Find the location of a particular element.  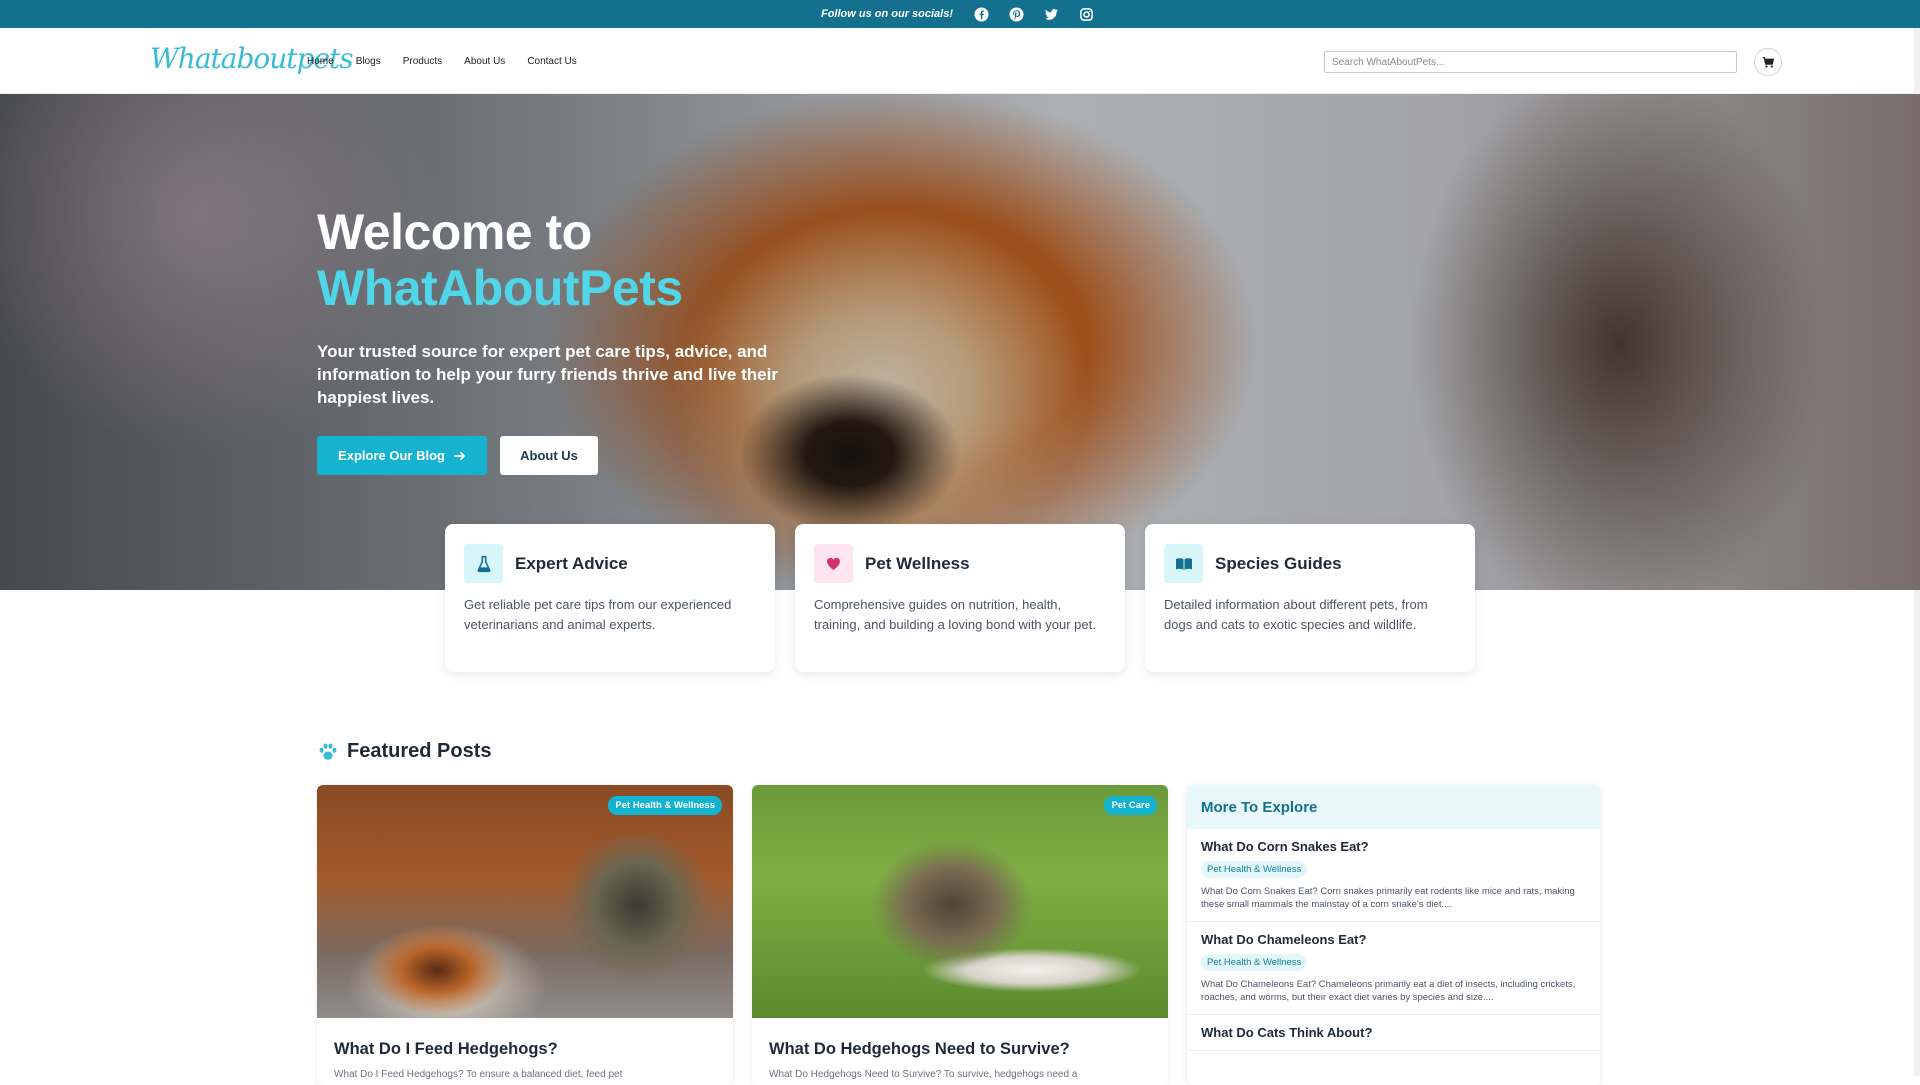

post-image-hedgehog-grass: Pet Care is located at coordinates (960, 901).